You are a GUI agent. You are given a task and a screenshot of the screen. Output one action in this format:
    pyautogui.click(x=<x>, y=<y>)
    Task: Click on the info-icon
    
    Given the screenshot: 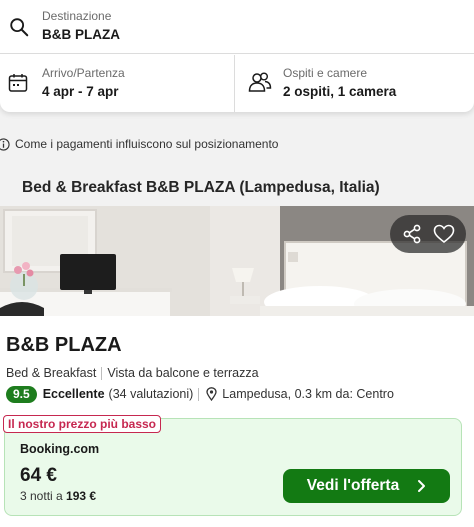 What is the action you would take?
    pyautogui.click(x=5, y=144)
    